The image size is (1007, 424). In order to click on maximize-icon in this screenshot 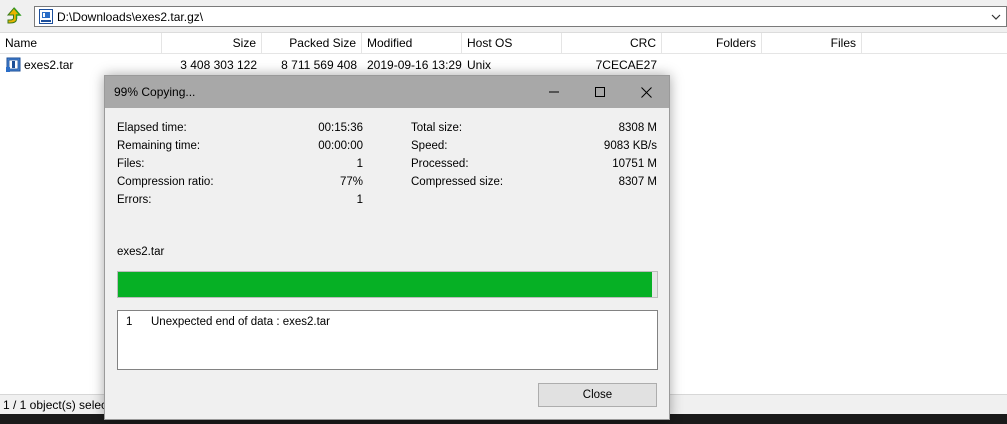, I will do `click(600, 92)`.